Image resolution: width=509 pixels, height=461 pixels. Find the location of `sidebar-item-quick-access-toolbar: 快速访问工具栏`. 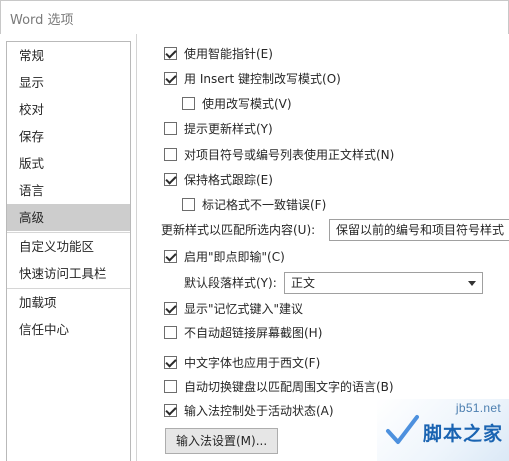

sidebar-item-quick-access-toolbar: 快速访问工具栏 is located at coordinates (68, 273).